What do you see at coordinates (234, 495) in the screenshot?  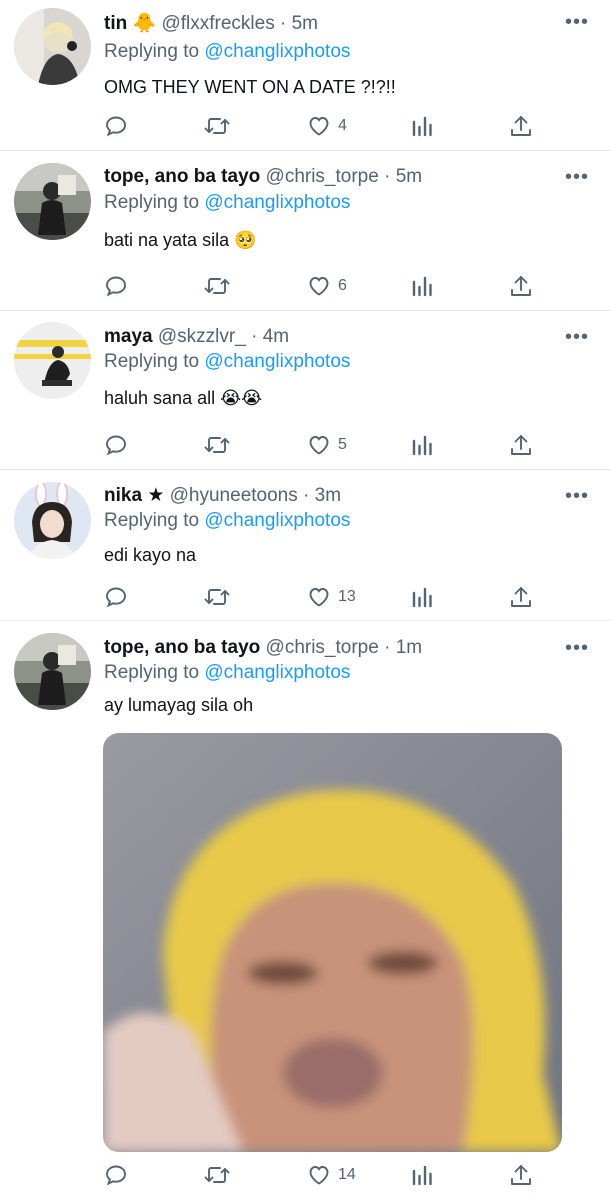 I see `username: @hyuneetoons` at bounding box center [234, 495].